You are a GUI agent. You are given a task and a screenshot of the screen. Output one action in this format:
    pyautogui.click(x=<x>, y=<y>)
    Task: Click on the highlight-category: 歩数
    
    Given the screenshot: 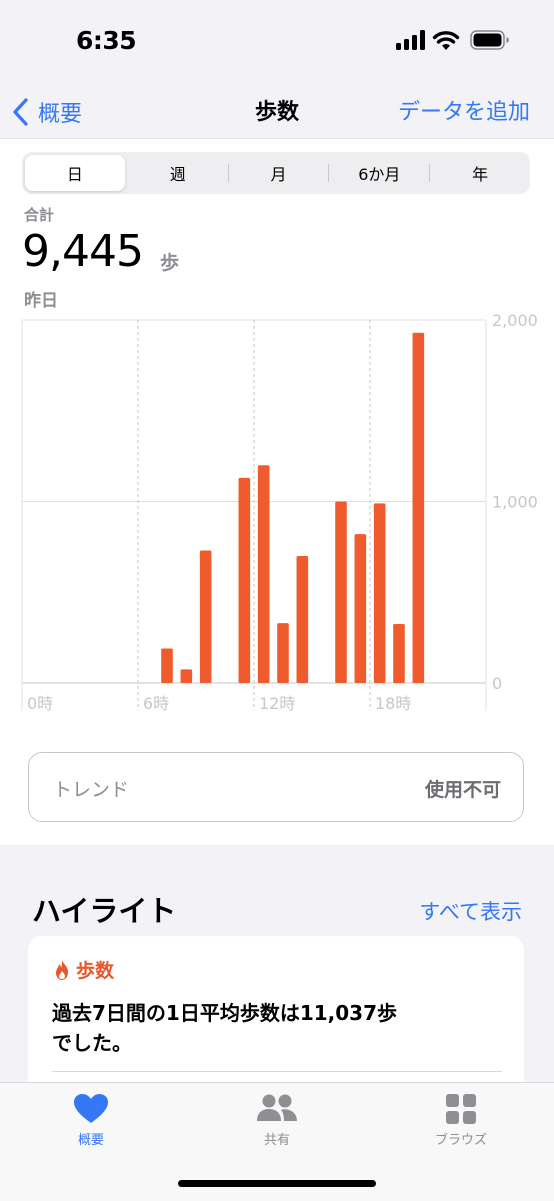 What is the action you would take?
    pyautogui.click(x=83, y=969)
    